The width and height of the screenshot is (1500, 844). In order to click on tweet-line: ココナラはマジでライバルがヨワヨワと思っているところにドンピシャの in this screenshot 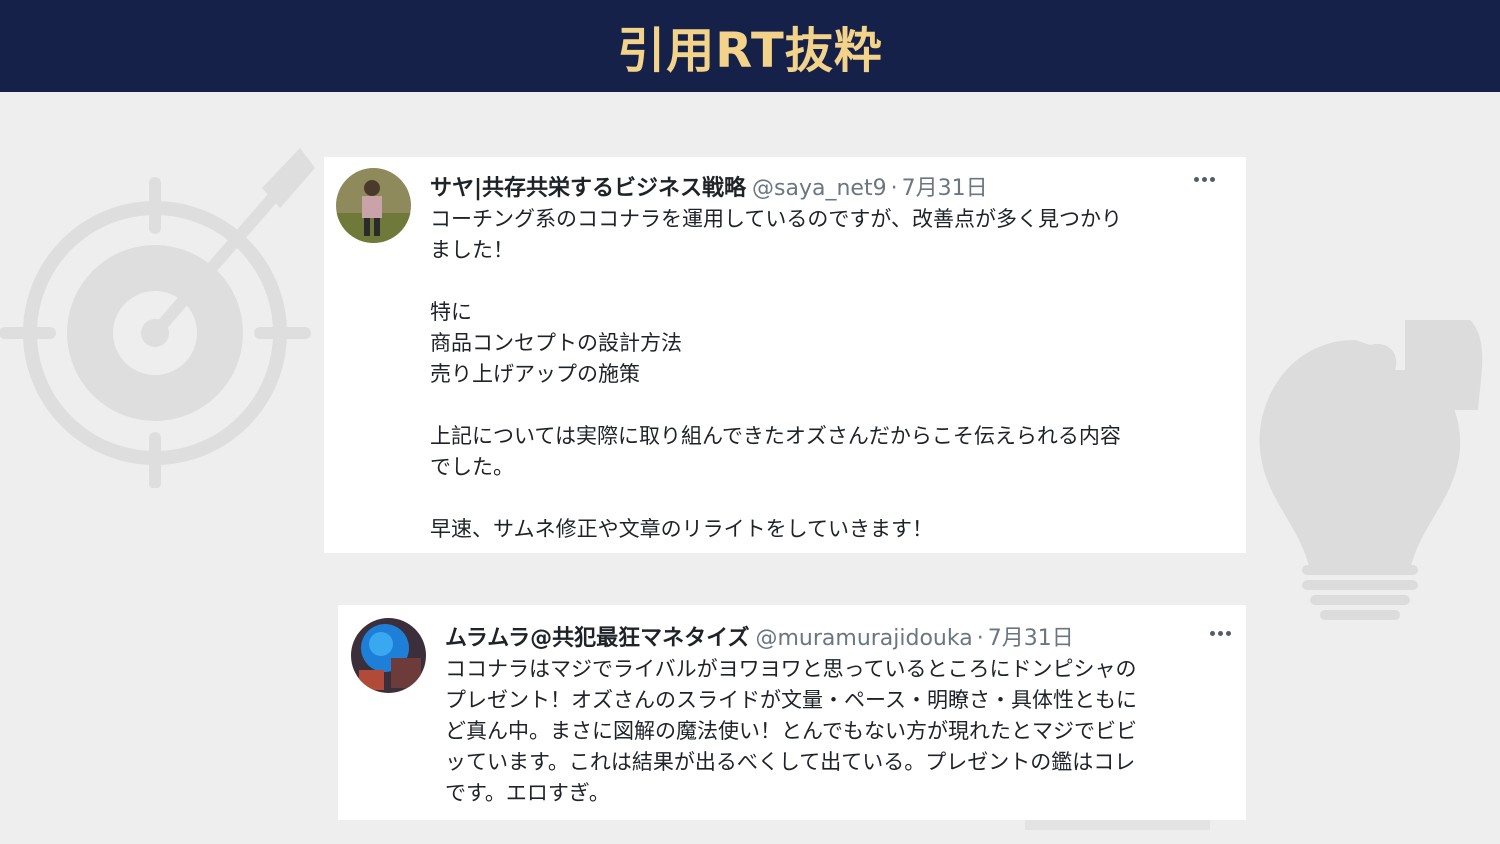, I will do `click(791, 669)`.